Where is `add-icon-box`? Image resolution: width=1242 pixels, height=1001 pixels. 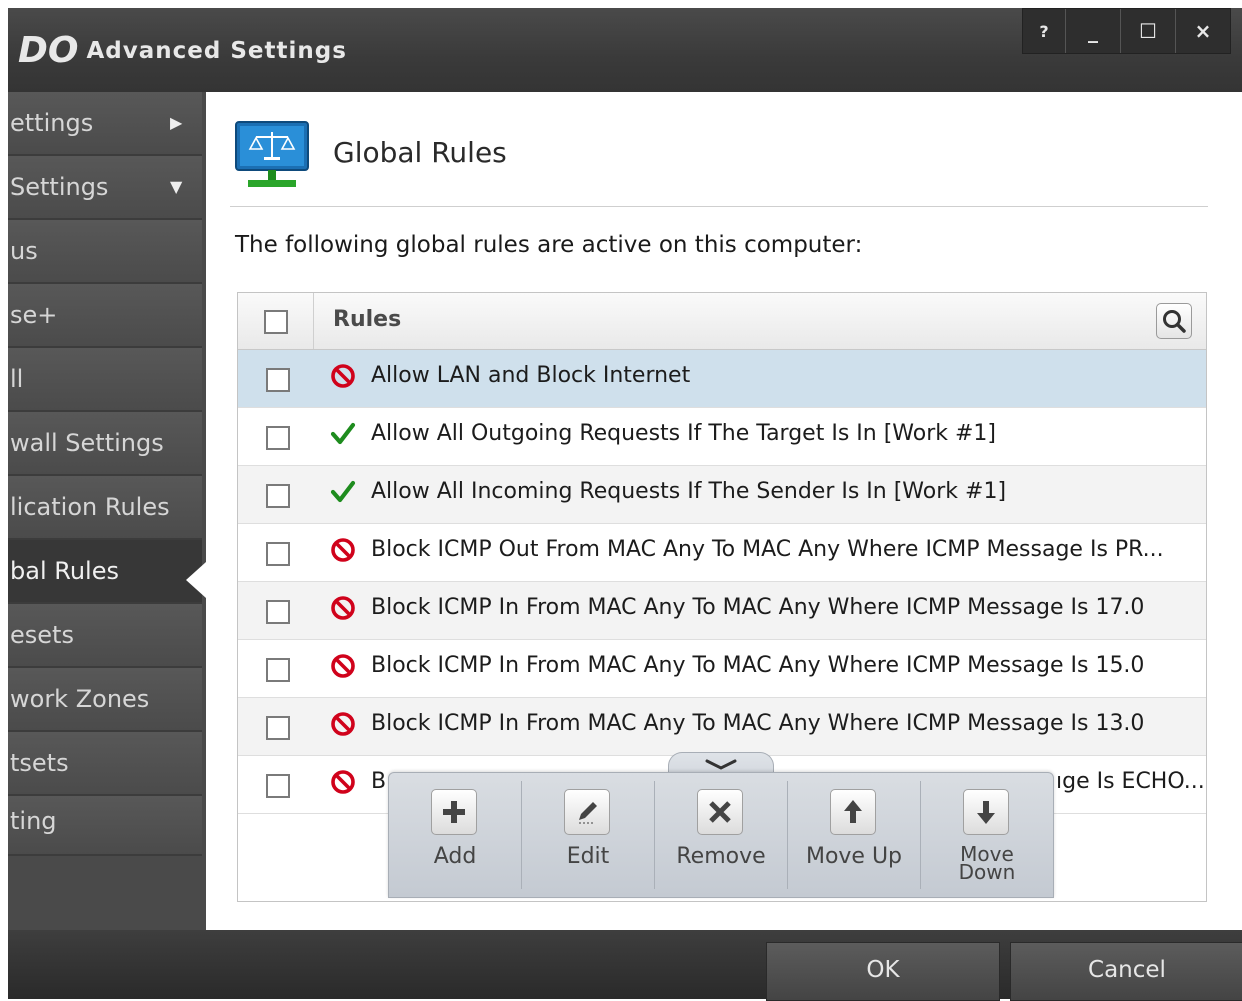
add-icon-box is located at coordinates (454, 812).